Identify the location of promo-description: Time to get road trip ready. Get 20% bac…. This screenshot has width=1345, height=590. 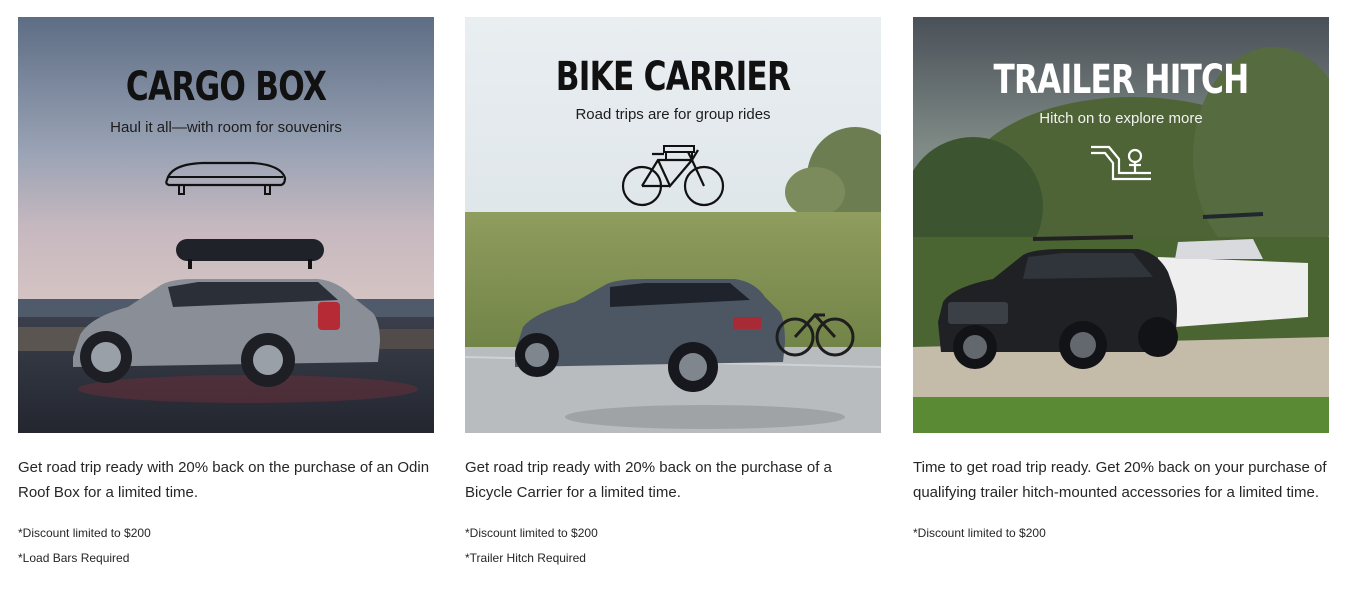
(1120, 480).